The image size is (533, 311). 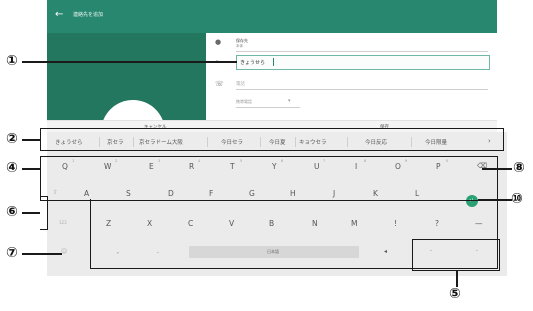 I want to click on callout-5: ⑤, so click(x=455, y=294).